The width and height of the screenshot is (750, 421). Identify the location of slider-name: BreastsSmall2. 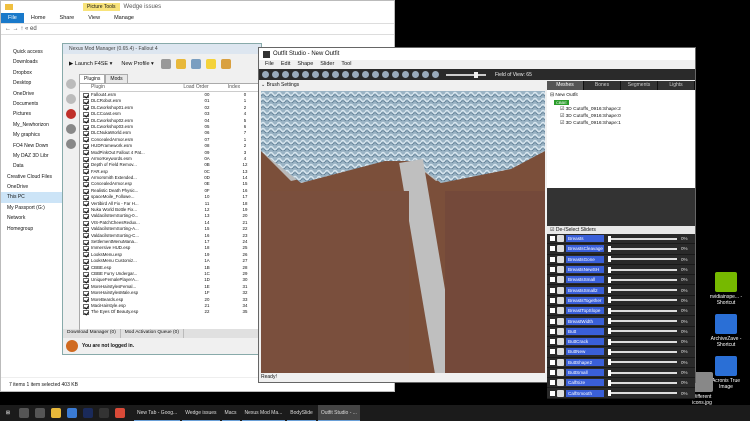
(585, 290).